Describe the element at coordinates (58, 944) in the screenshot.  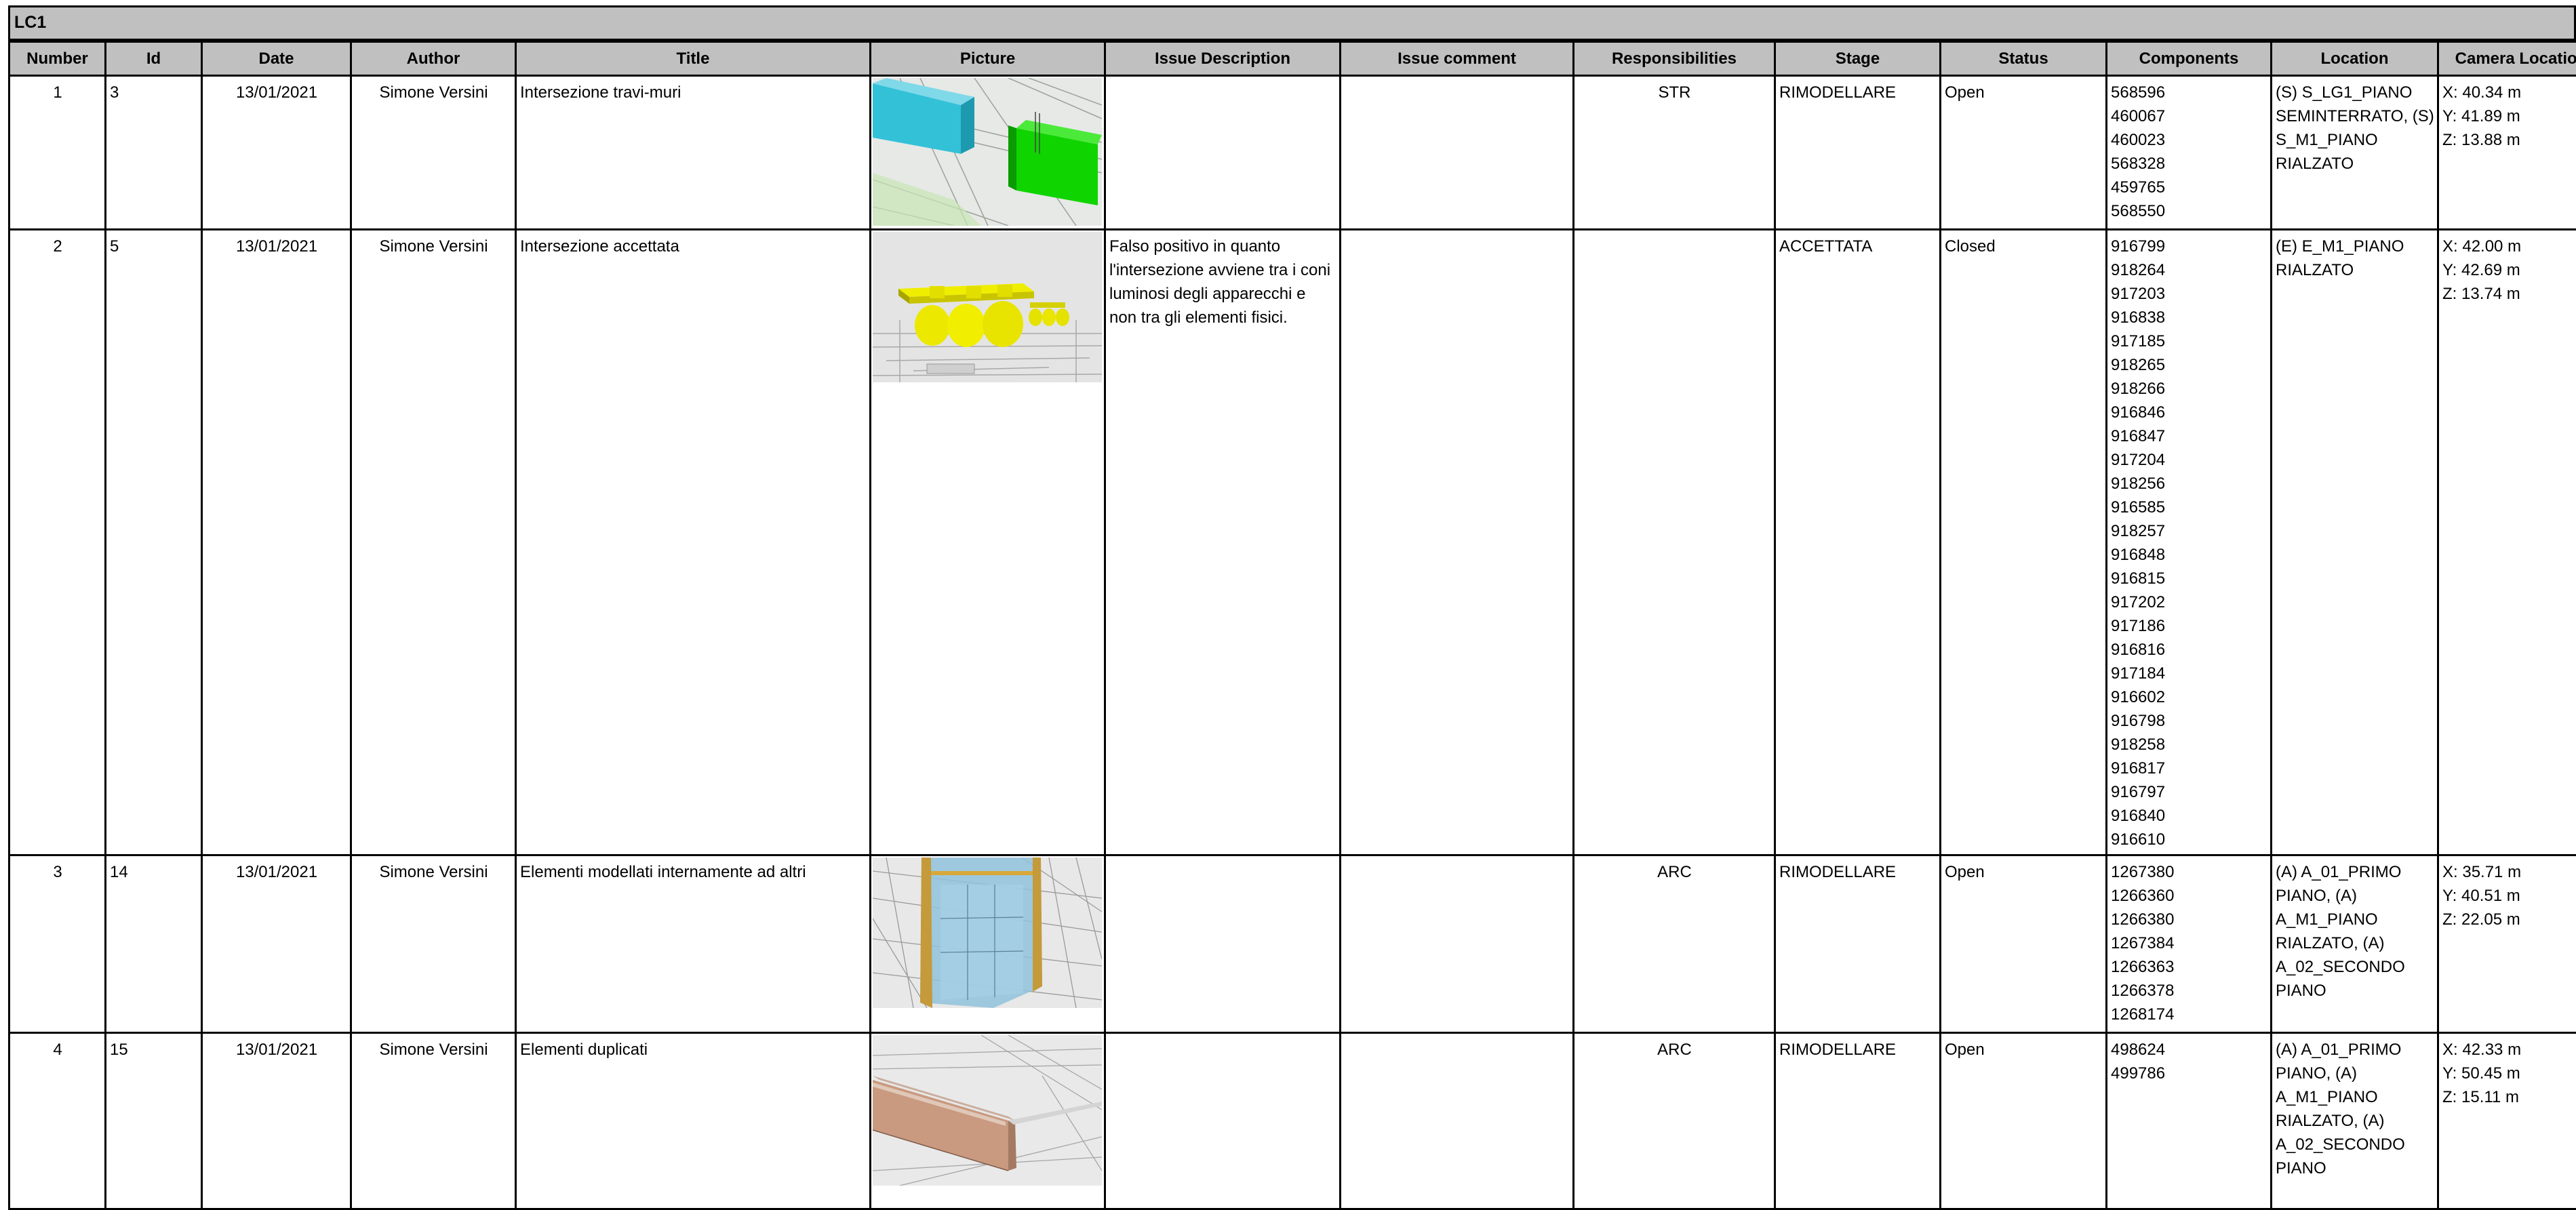
I see `cell-number: 3` at that location.